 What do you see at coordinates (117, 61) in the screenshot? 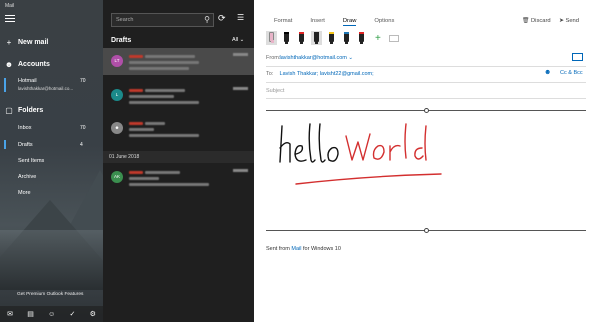
I see `avatar: LT` at bounding box center [117, 61].